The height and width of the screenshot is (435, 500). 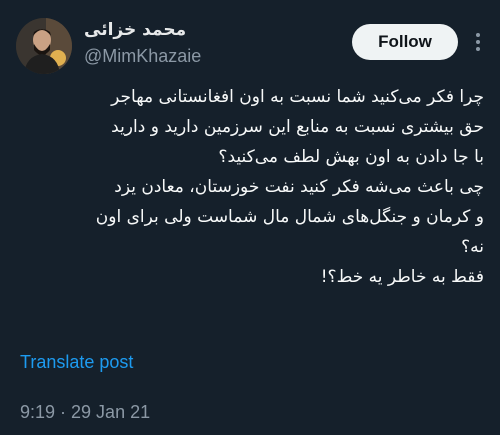 I want to click on tweet-timestamp: 9:19 · 29 Jan 21, so click(x=85, y=412).